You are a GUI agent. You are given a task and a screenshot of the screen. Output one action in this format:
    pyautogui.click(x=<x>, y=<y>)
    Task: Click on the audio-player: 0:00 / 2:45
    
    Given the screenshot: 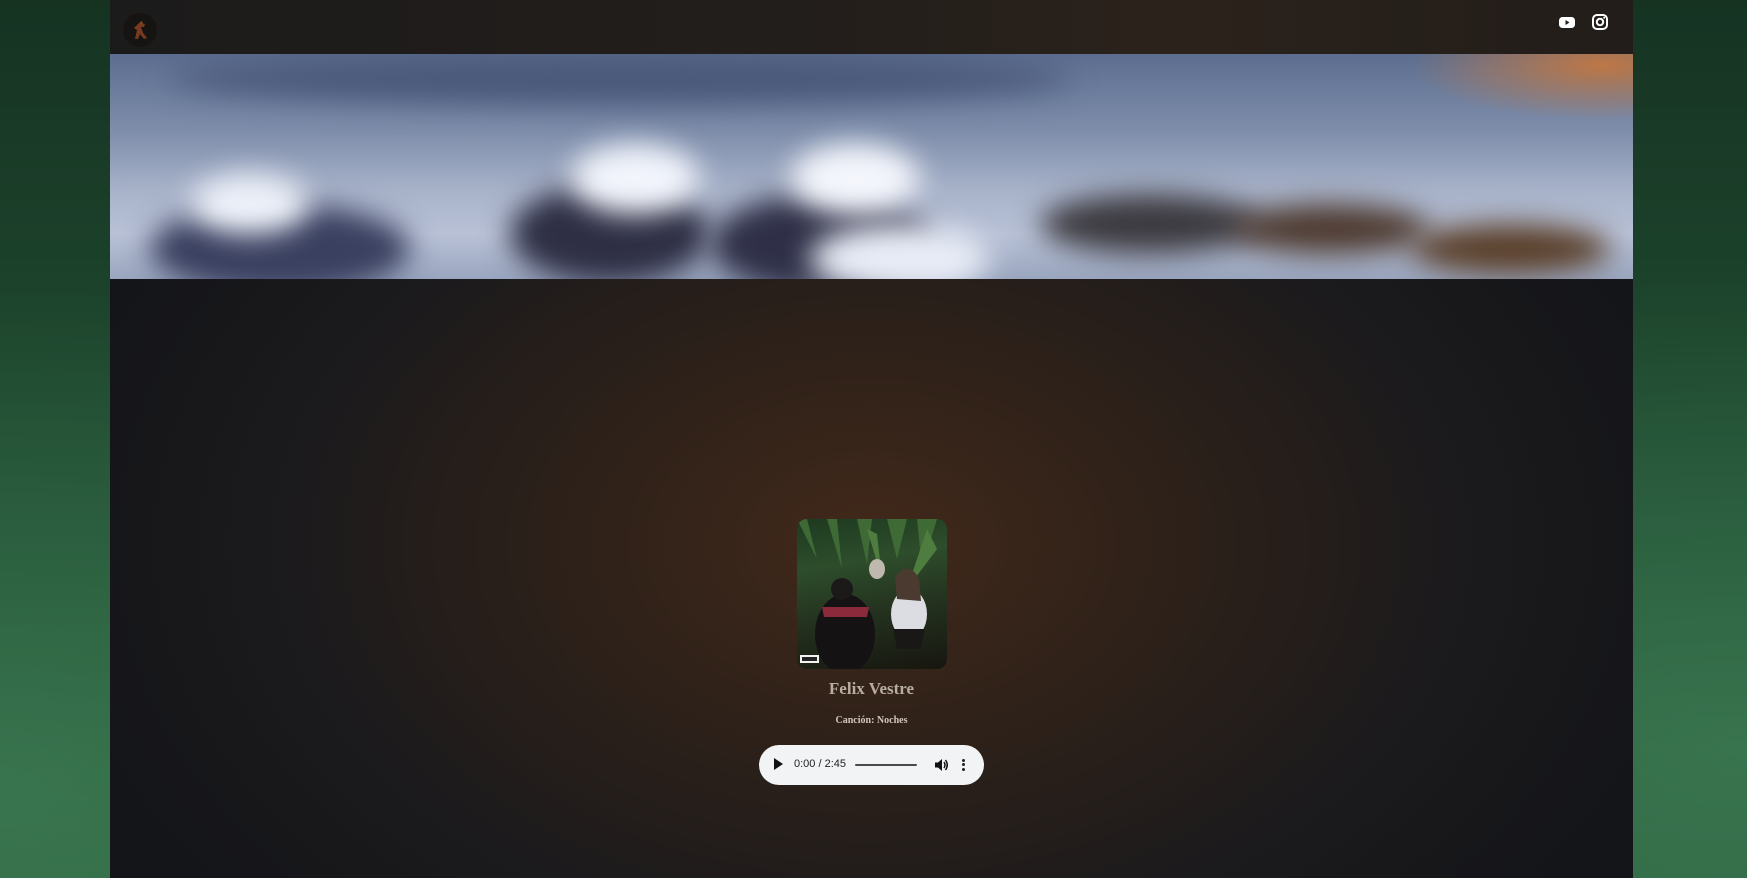 What is the action you would take?
    pyautogui.click(x=871, y=765)
    